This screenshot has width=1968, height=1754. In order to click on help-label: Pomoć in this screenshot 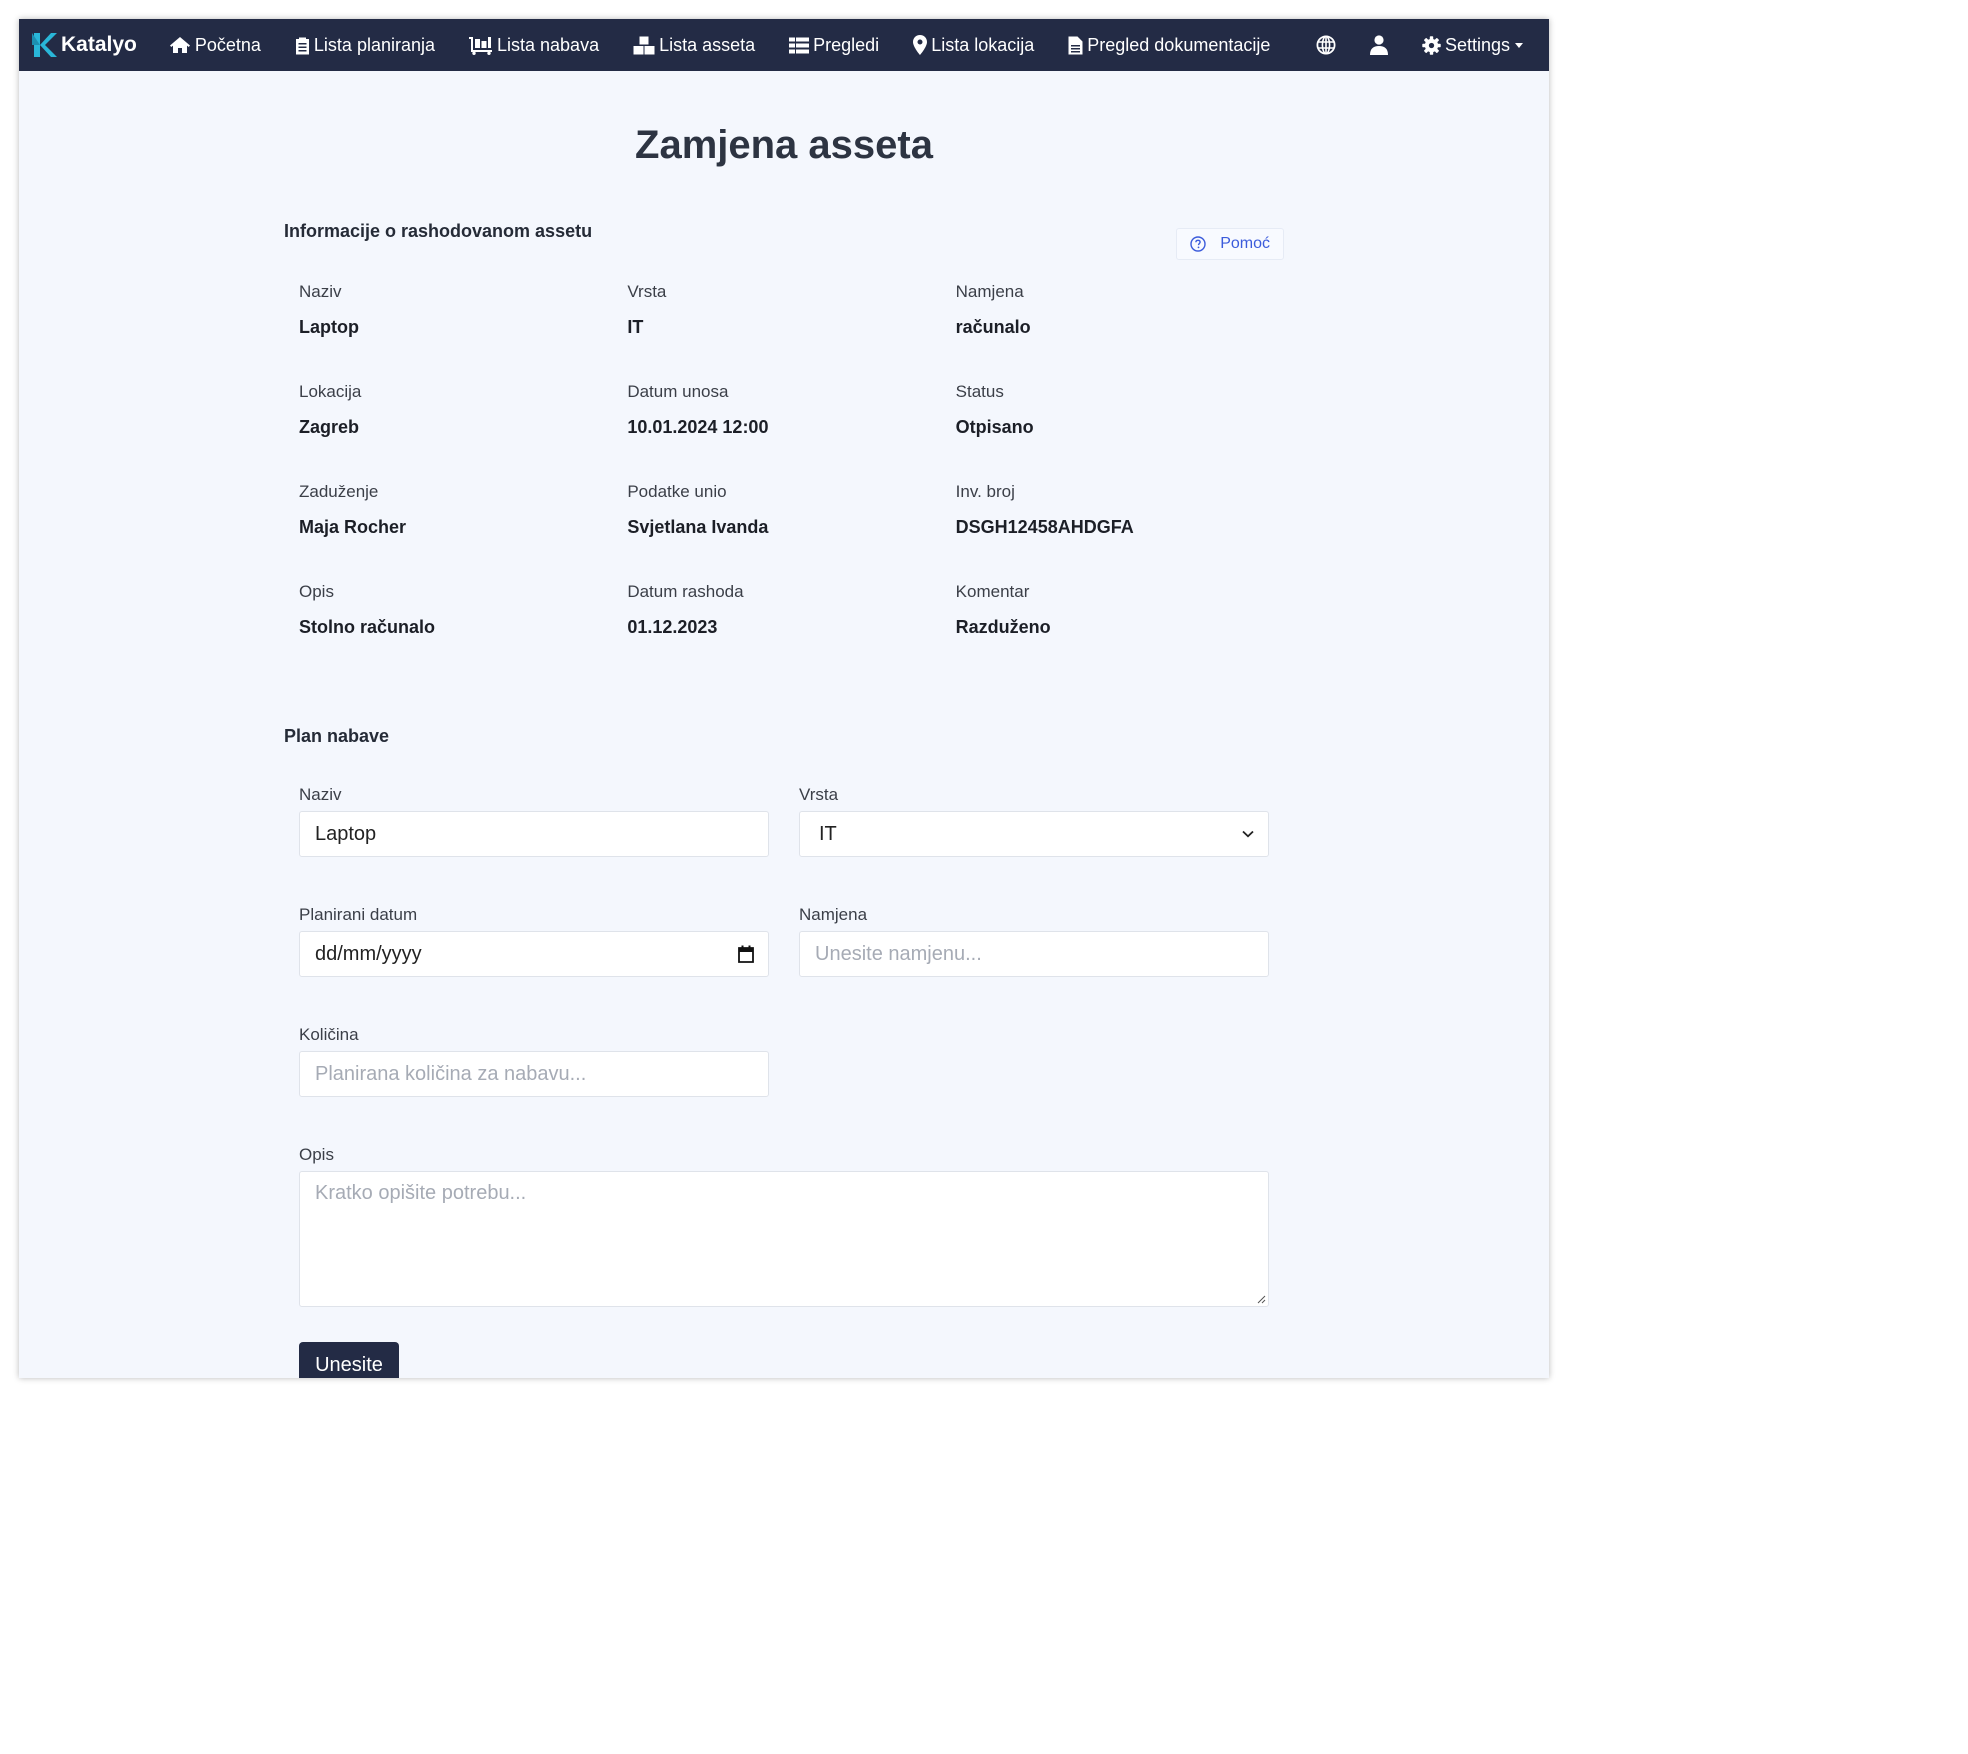, I will do `click(1245, 243)`.